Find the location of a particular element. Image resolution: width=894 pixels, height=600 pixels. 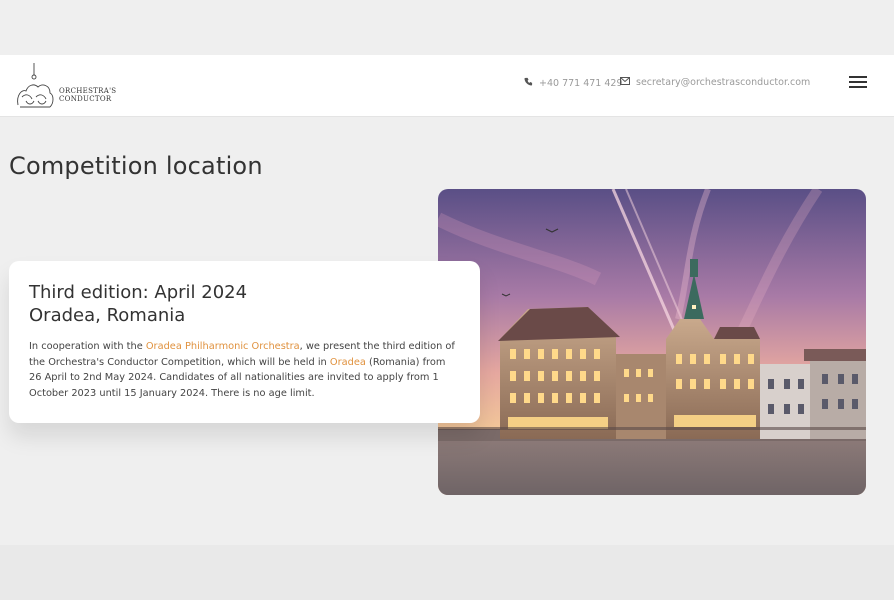

logo: ORCHESTRA'S CONDUCTOR is located at coordinates (67, 86).